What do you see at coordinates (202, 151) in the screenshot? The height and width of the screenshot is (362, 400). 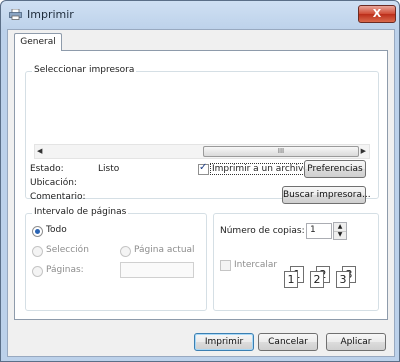 I see `horizontal-scrollbar: ◀ III ▶` at bounding box center [202, 151].